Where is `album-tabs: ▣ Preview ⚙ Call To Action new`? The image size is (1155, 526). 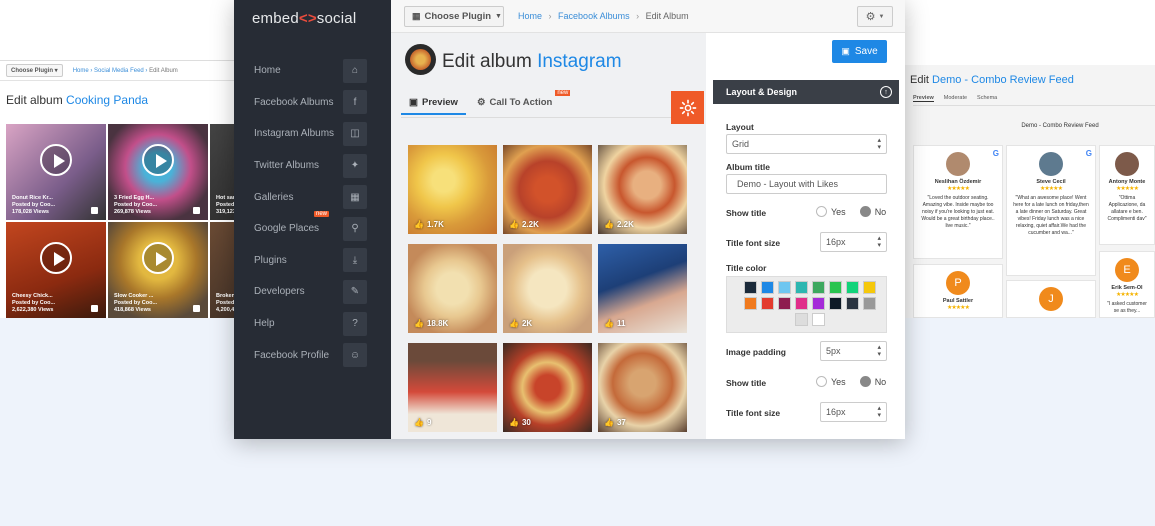
album-tabs: ▣ Preview ⚙ Call To Action new is located at coordinates (548, 104).